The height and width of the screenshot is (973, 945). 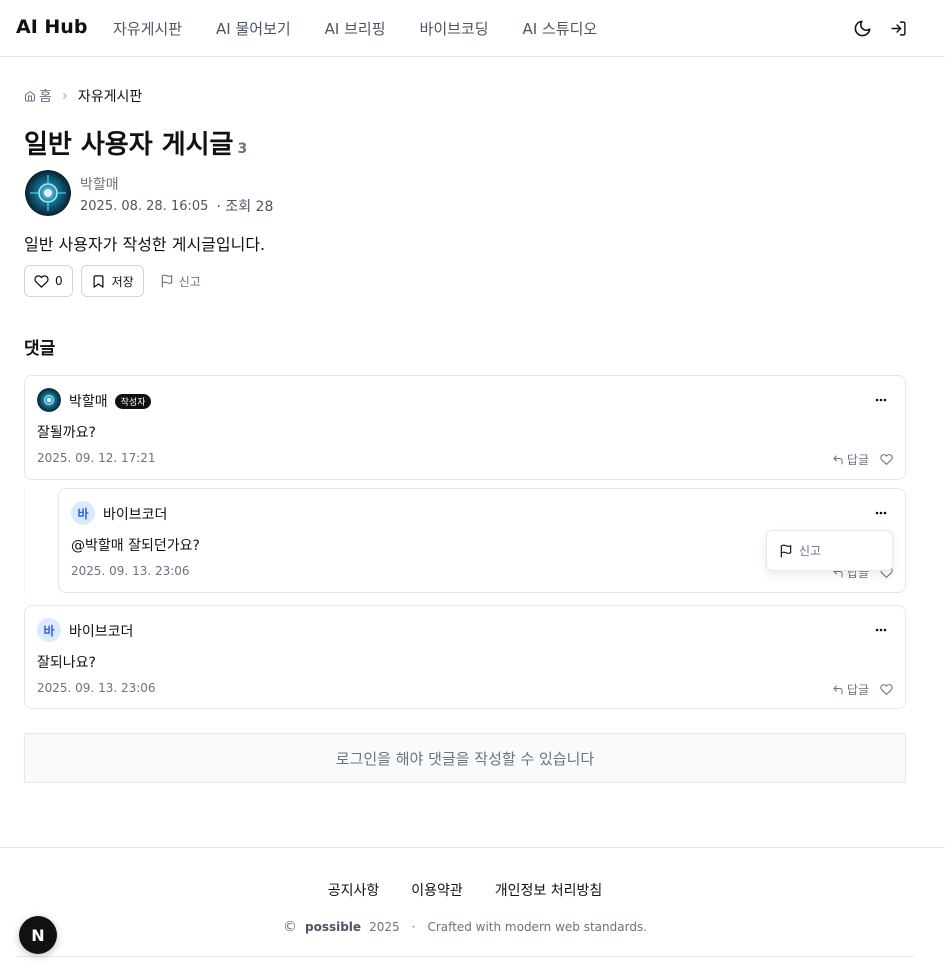 I want to click on badge-letter: N, so click(x=38, y=935).